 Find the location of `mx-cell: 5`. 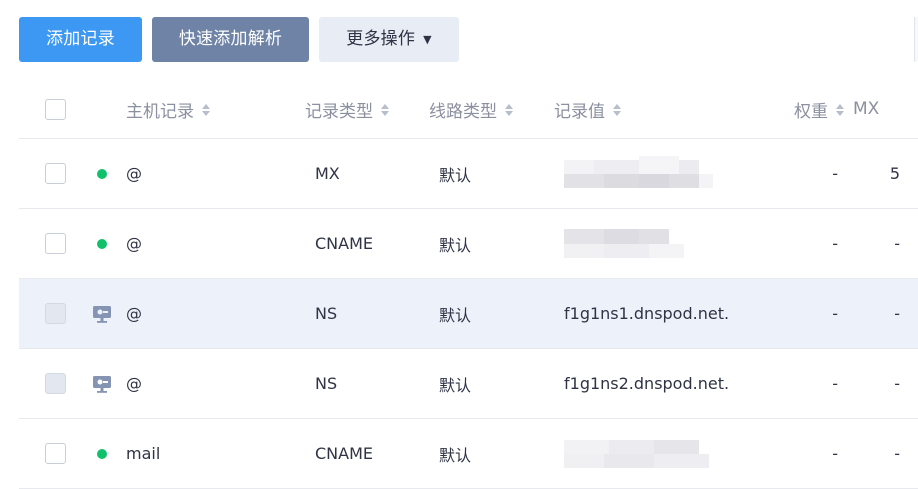

mx-cell: 5 is located at coordinates (883, 173).